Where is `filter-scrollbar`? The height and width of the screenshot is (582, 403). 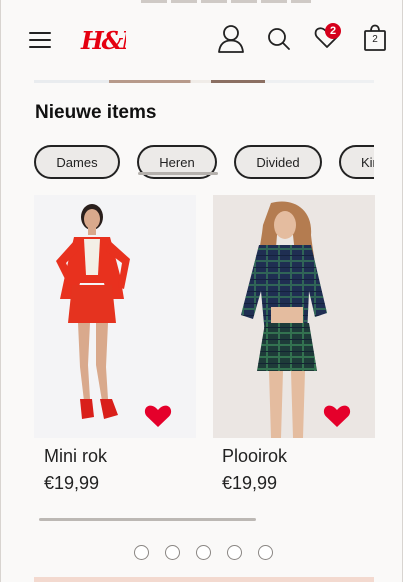 filter-scrollbar is located at coordinates (178, 173).